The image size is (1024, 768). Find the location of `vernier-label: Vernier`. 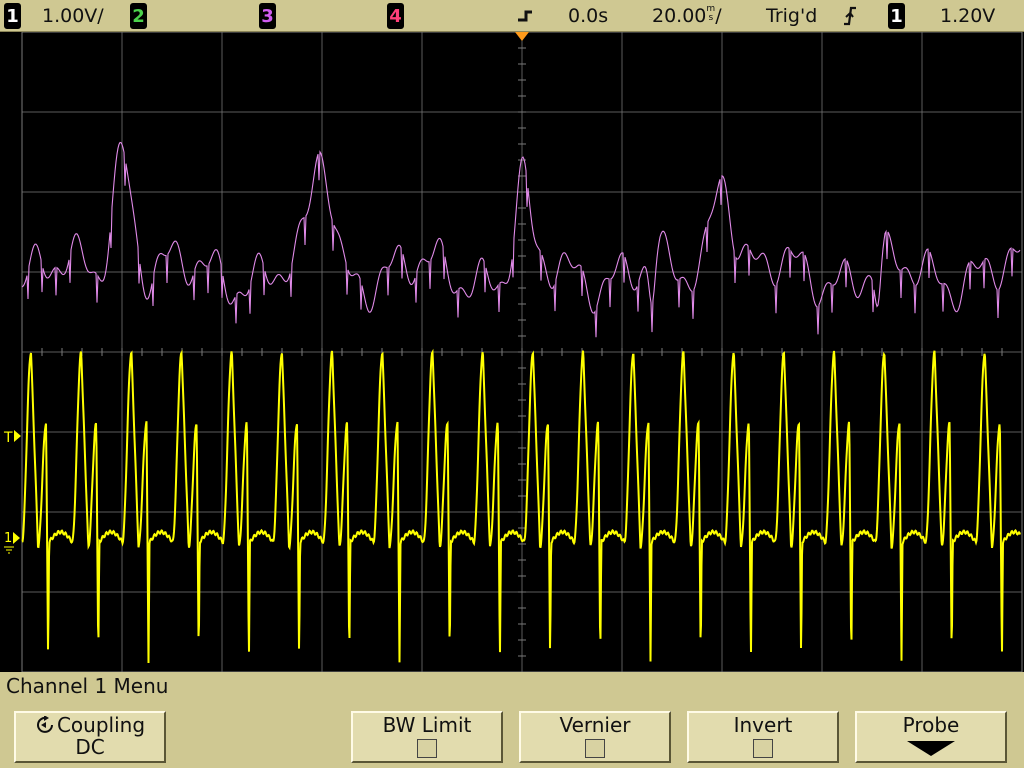

vernier-label: Vernier is located at coordinates (595, 725).